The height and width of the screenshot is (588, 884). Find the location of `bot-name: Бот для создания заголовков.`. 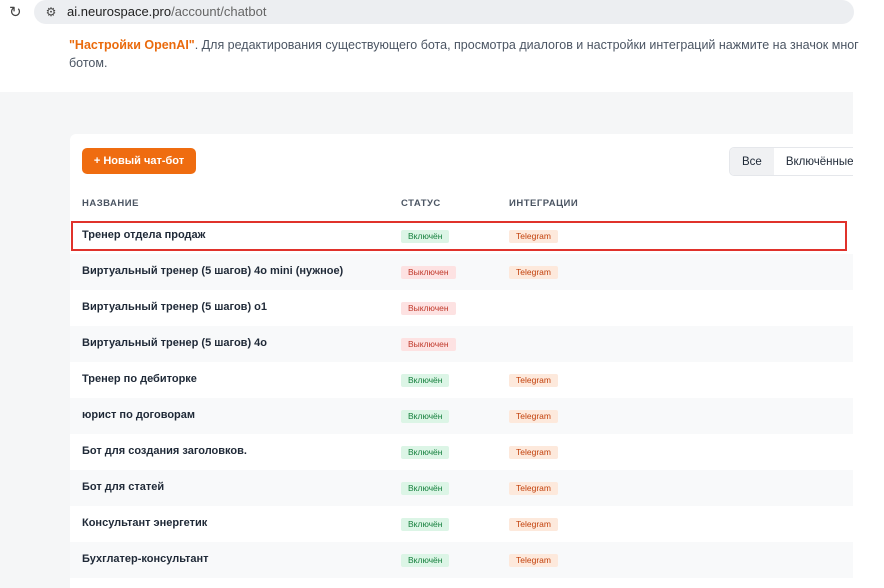

bot-name: Бот для создания заголовков. is located at coordinates (164, 451).